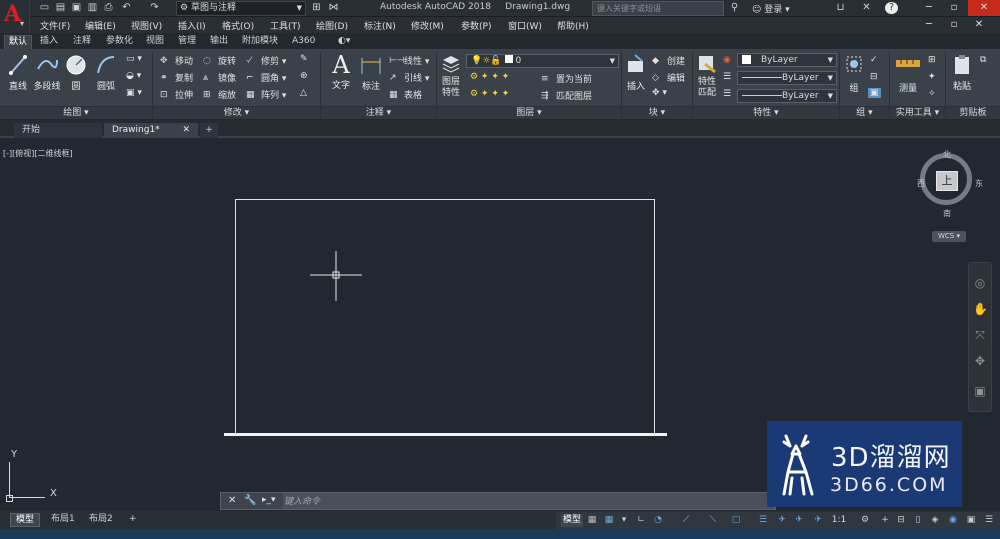 This screenshot has width=1000, height=539. I want to click on command-prompt-icon: ▸_▾, so click(269, 500).